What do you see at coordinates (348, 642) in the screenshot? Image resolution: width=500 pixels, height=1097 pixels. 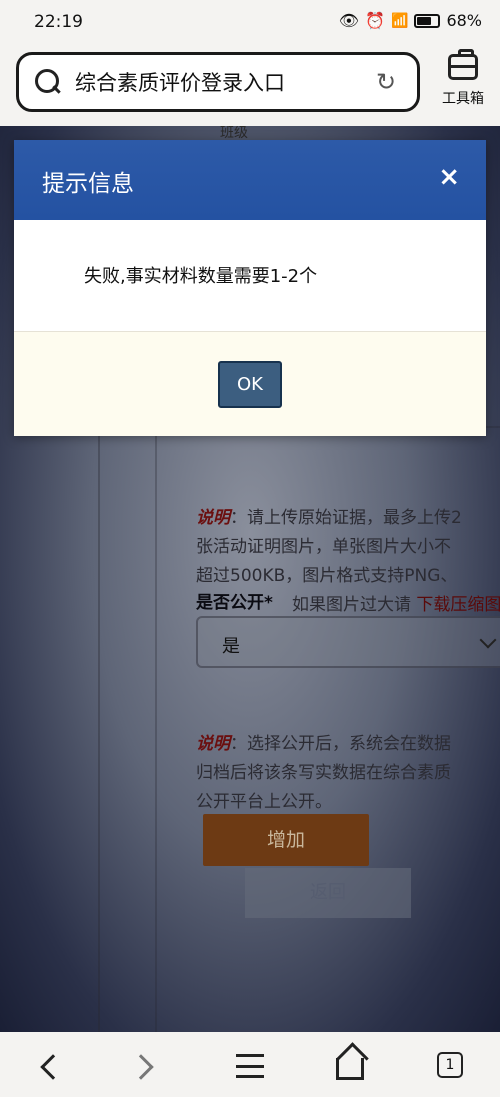 I see `public-select: 是` at bounding box center [348, 642].